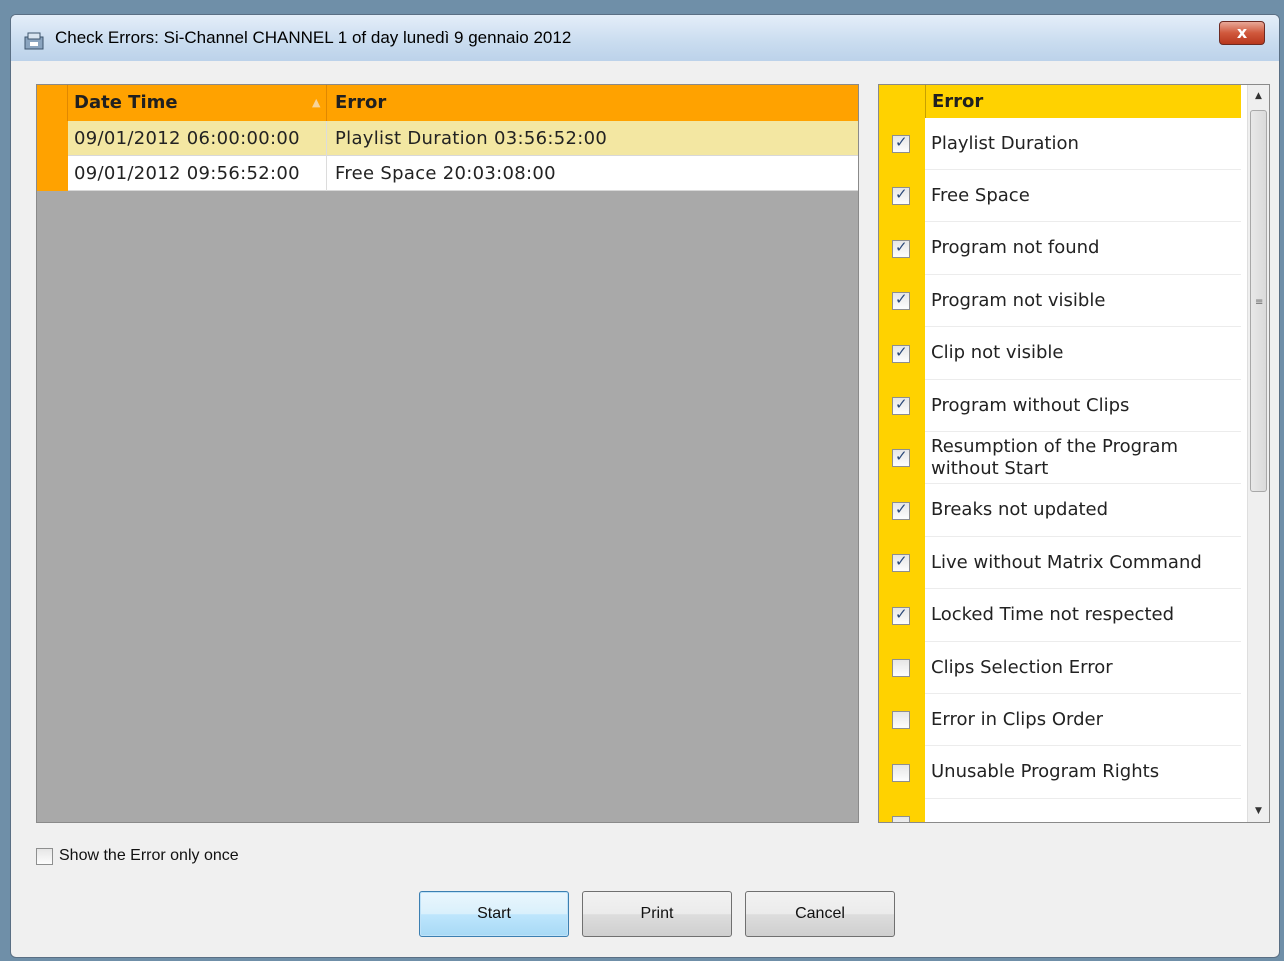 This screenshot has width=1284, height=961. What do you see at coordinates (34, 41) in the screenshot?
I see `app-icon` at bounding box center [34, 41].